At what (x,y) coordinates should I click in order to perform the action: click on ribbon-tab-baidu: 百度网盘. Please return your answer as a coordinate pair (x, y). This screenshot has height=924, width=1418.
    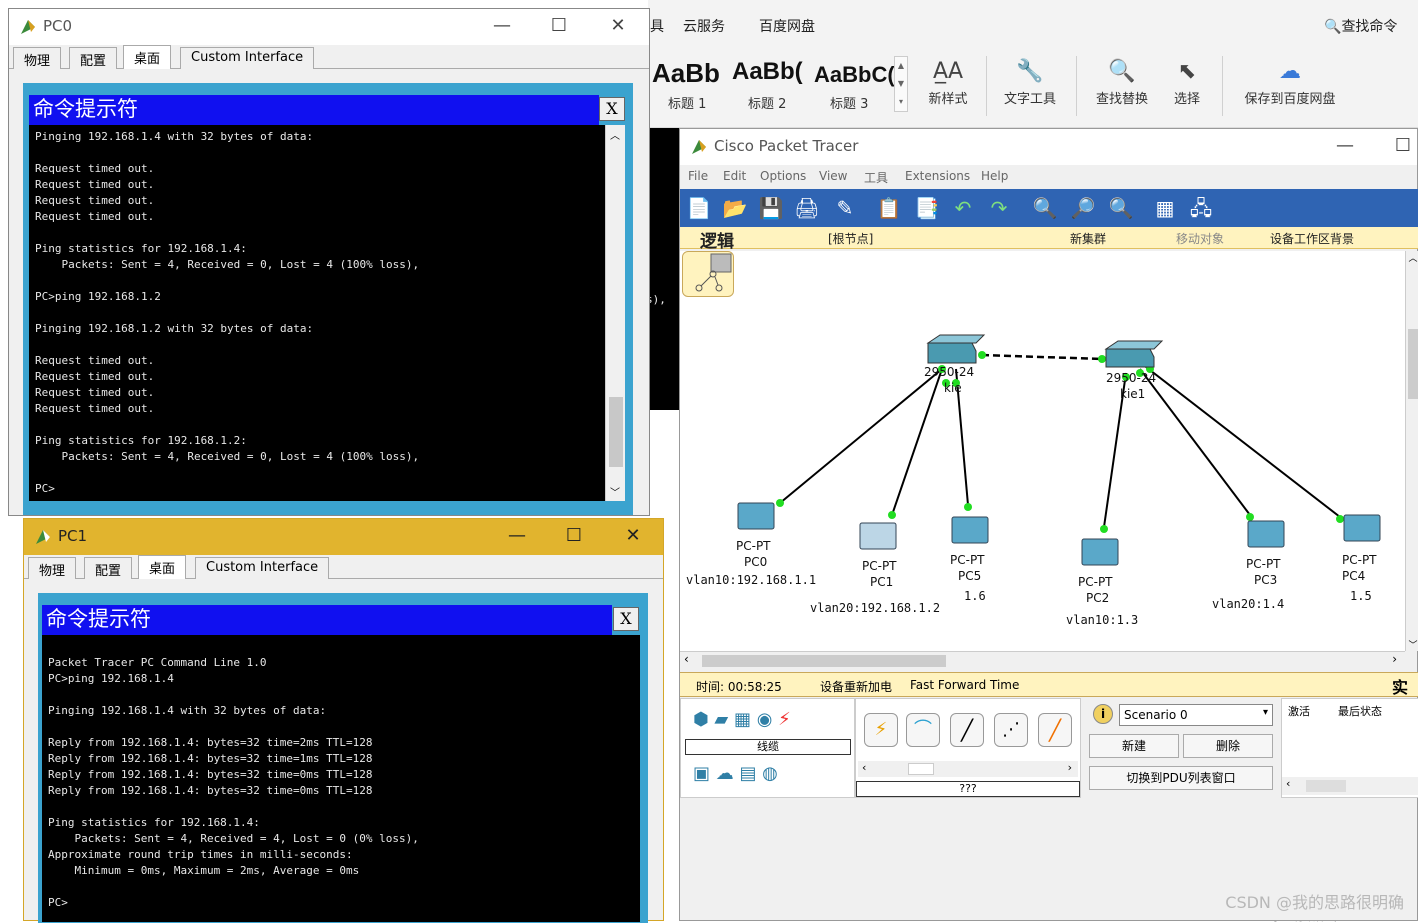
    Looking at the image, I should click on (787, 26).